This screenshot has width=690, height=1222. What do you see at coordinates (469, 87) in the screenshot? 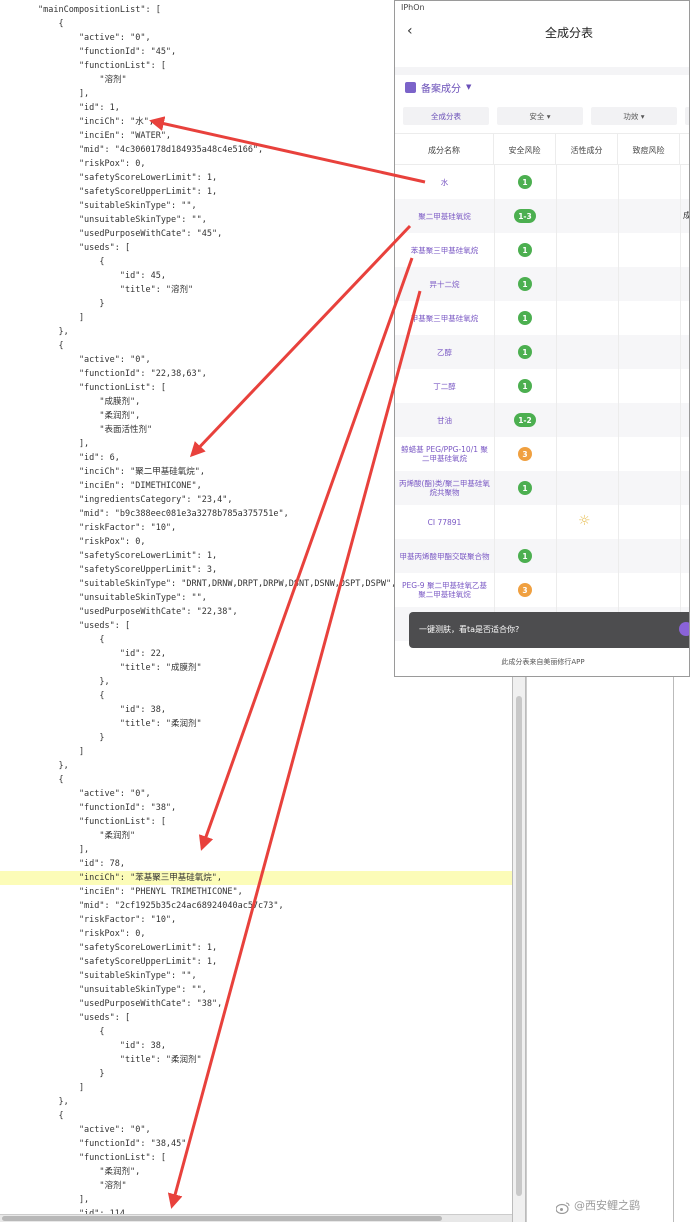
I see `caret-down-icon: ▼` at bounding box center [469, 87].